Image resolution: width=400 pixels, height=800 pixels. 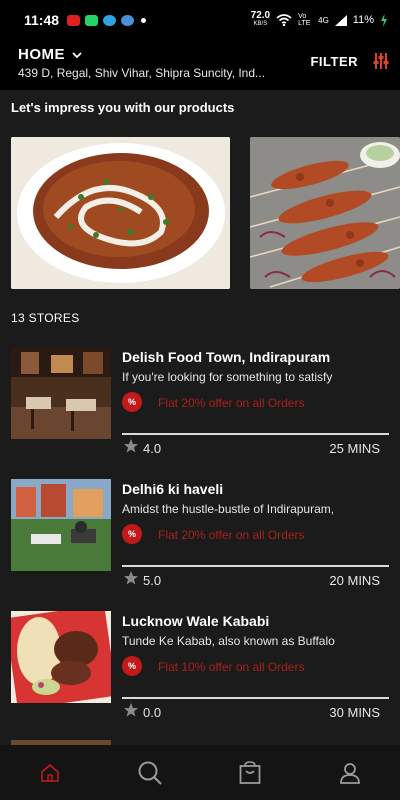 What do you see at coordinates (260, 19) in the screenshot?
I see `network-speed: 72.0 KB/S` at bounding box center [260, 19].